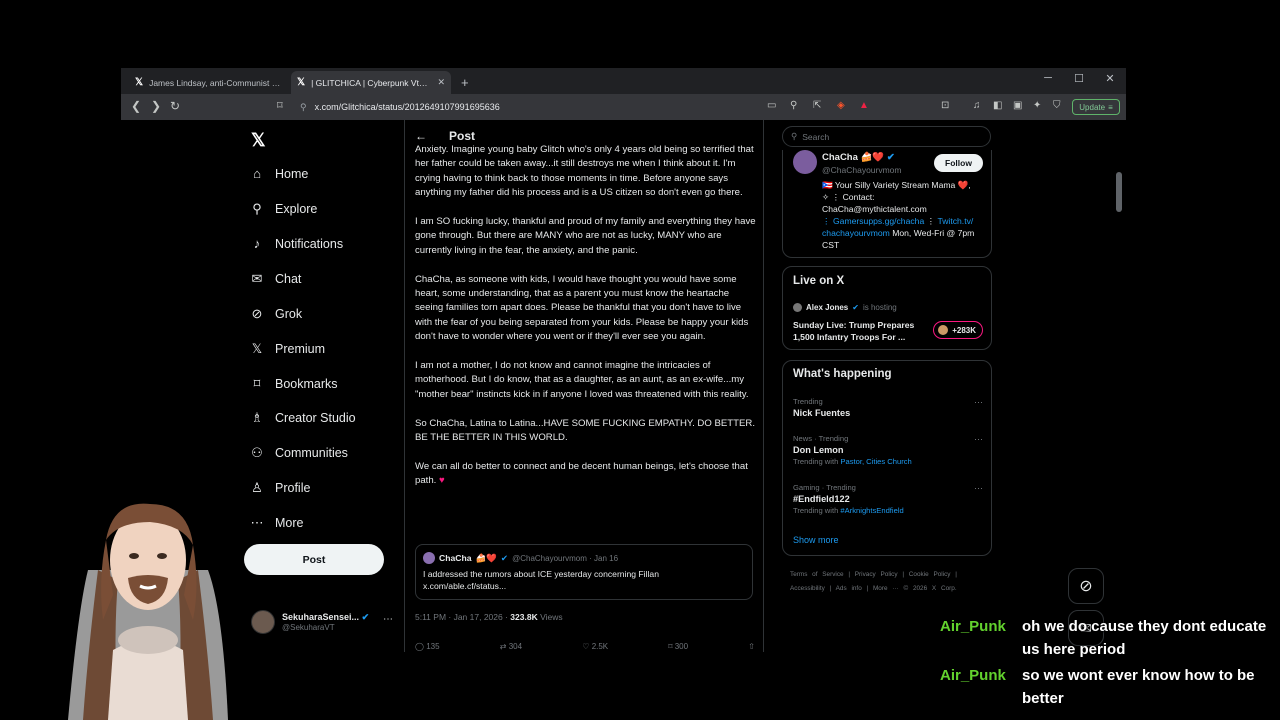 This screenshot has width=1280, height=720. I want to click on vtuber-avatar, so click(148, 611).